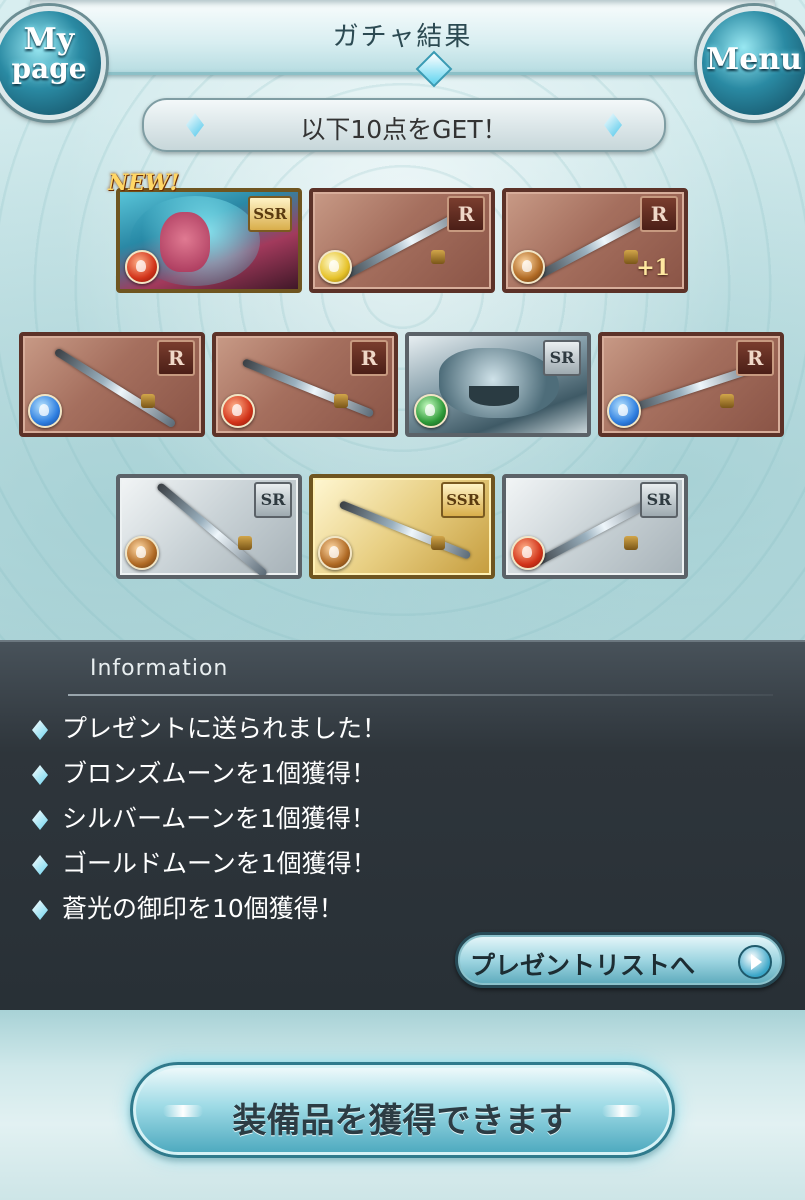 The height and width of the screenshot is (1200, 805). Describe the element at coordinates (144, 183) in the screenshot. I see `new-badge: NEW!` at that location.